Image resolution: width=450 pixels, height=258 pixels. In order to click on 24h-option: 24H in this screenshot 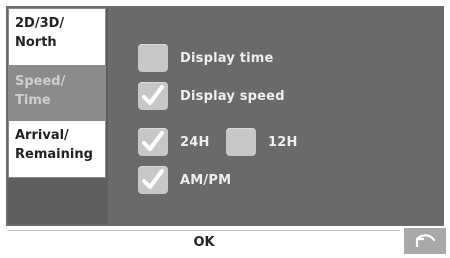, I will do `click(174, 142)`.